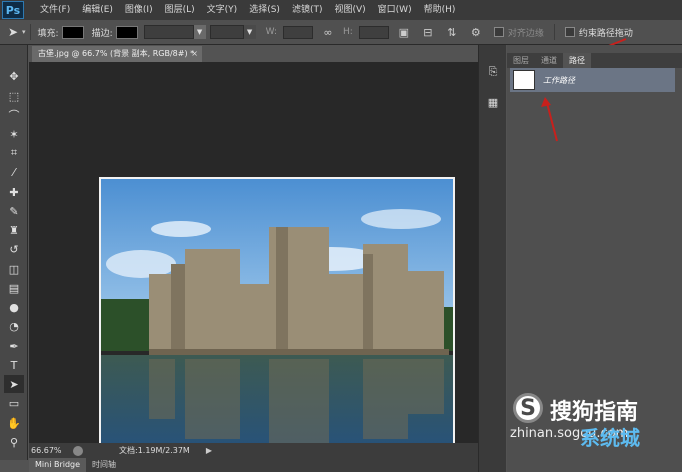 The height and width of the screenshot is (472, 682). What do you see at coordinates (492, 258) in the screenshot?
I see `collapsed-panel-dock: ⎘ ▦` at bounding box center [492, 258].